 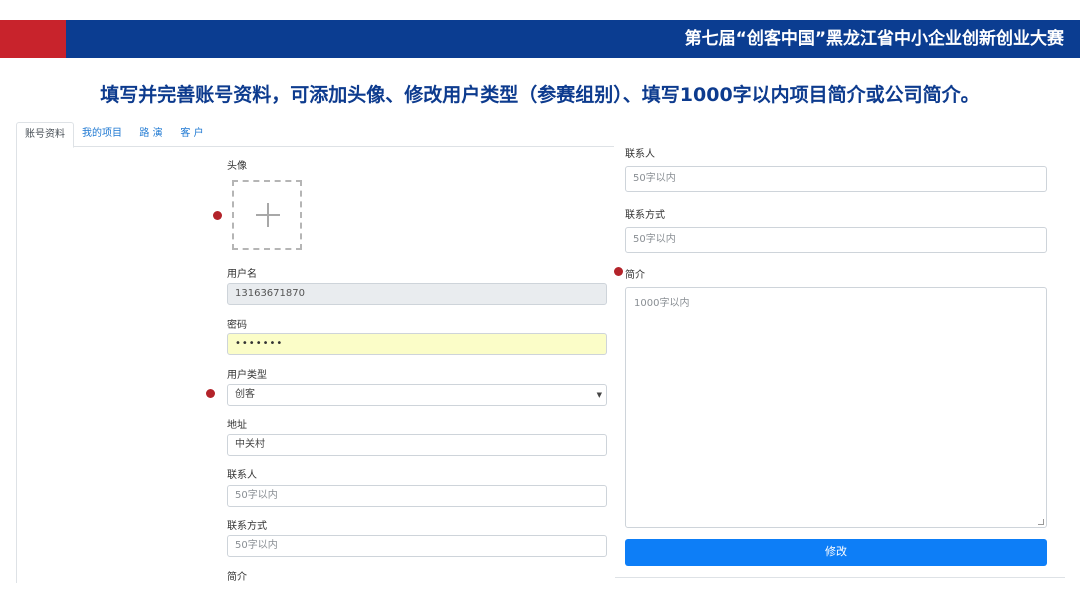 I want to click on username-field: 13163671870, so click(x=417, y=294).